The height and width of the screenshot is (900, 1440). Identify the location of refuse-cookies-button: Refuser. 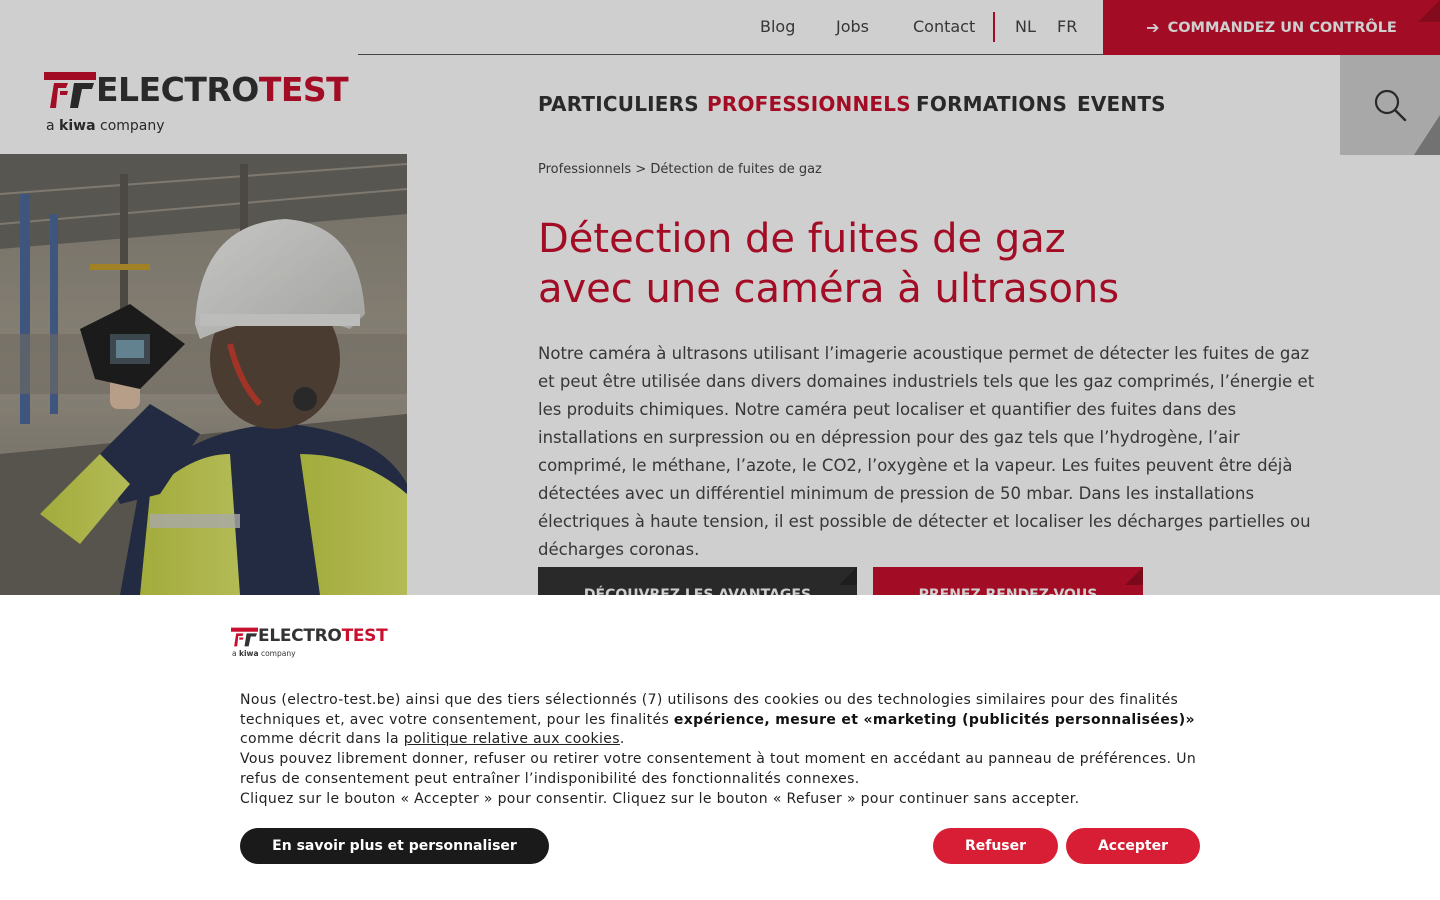
(995, 846).